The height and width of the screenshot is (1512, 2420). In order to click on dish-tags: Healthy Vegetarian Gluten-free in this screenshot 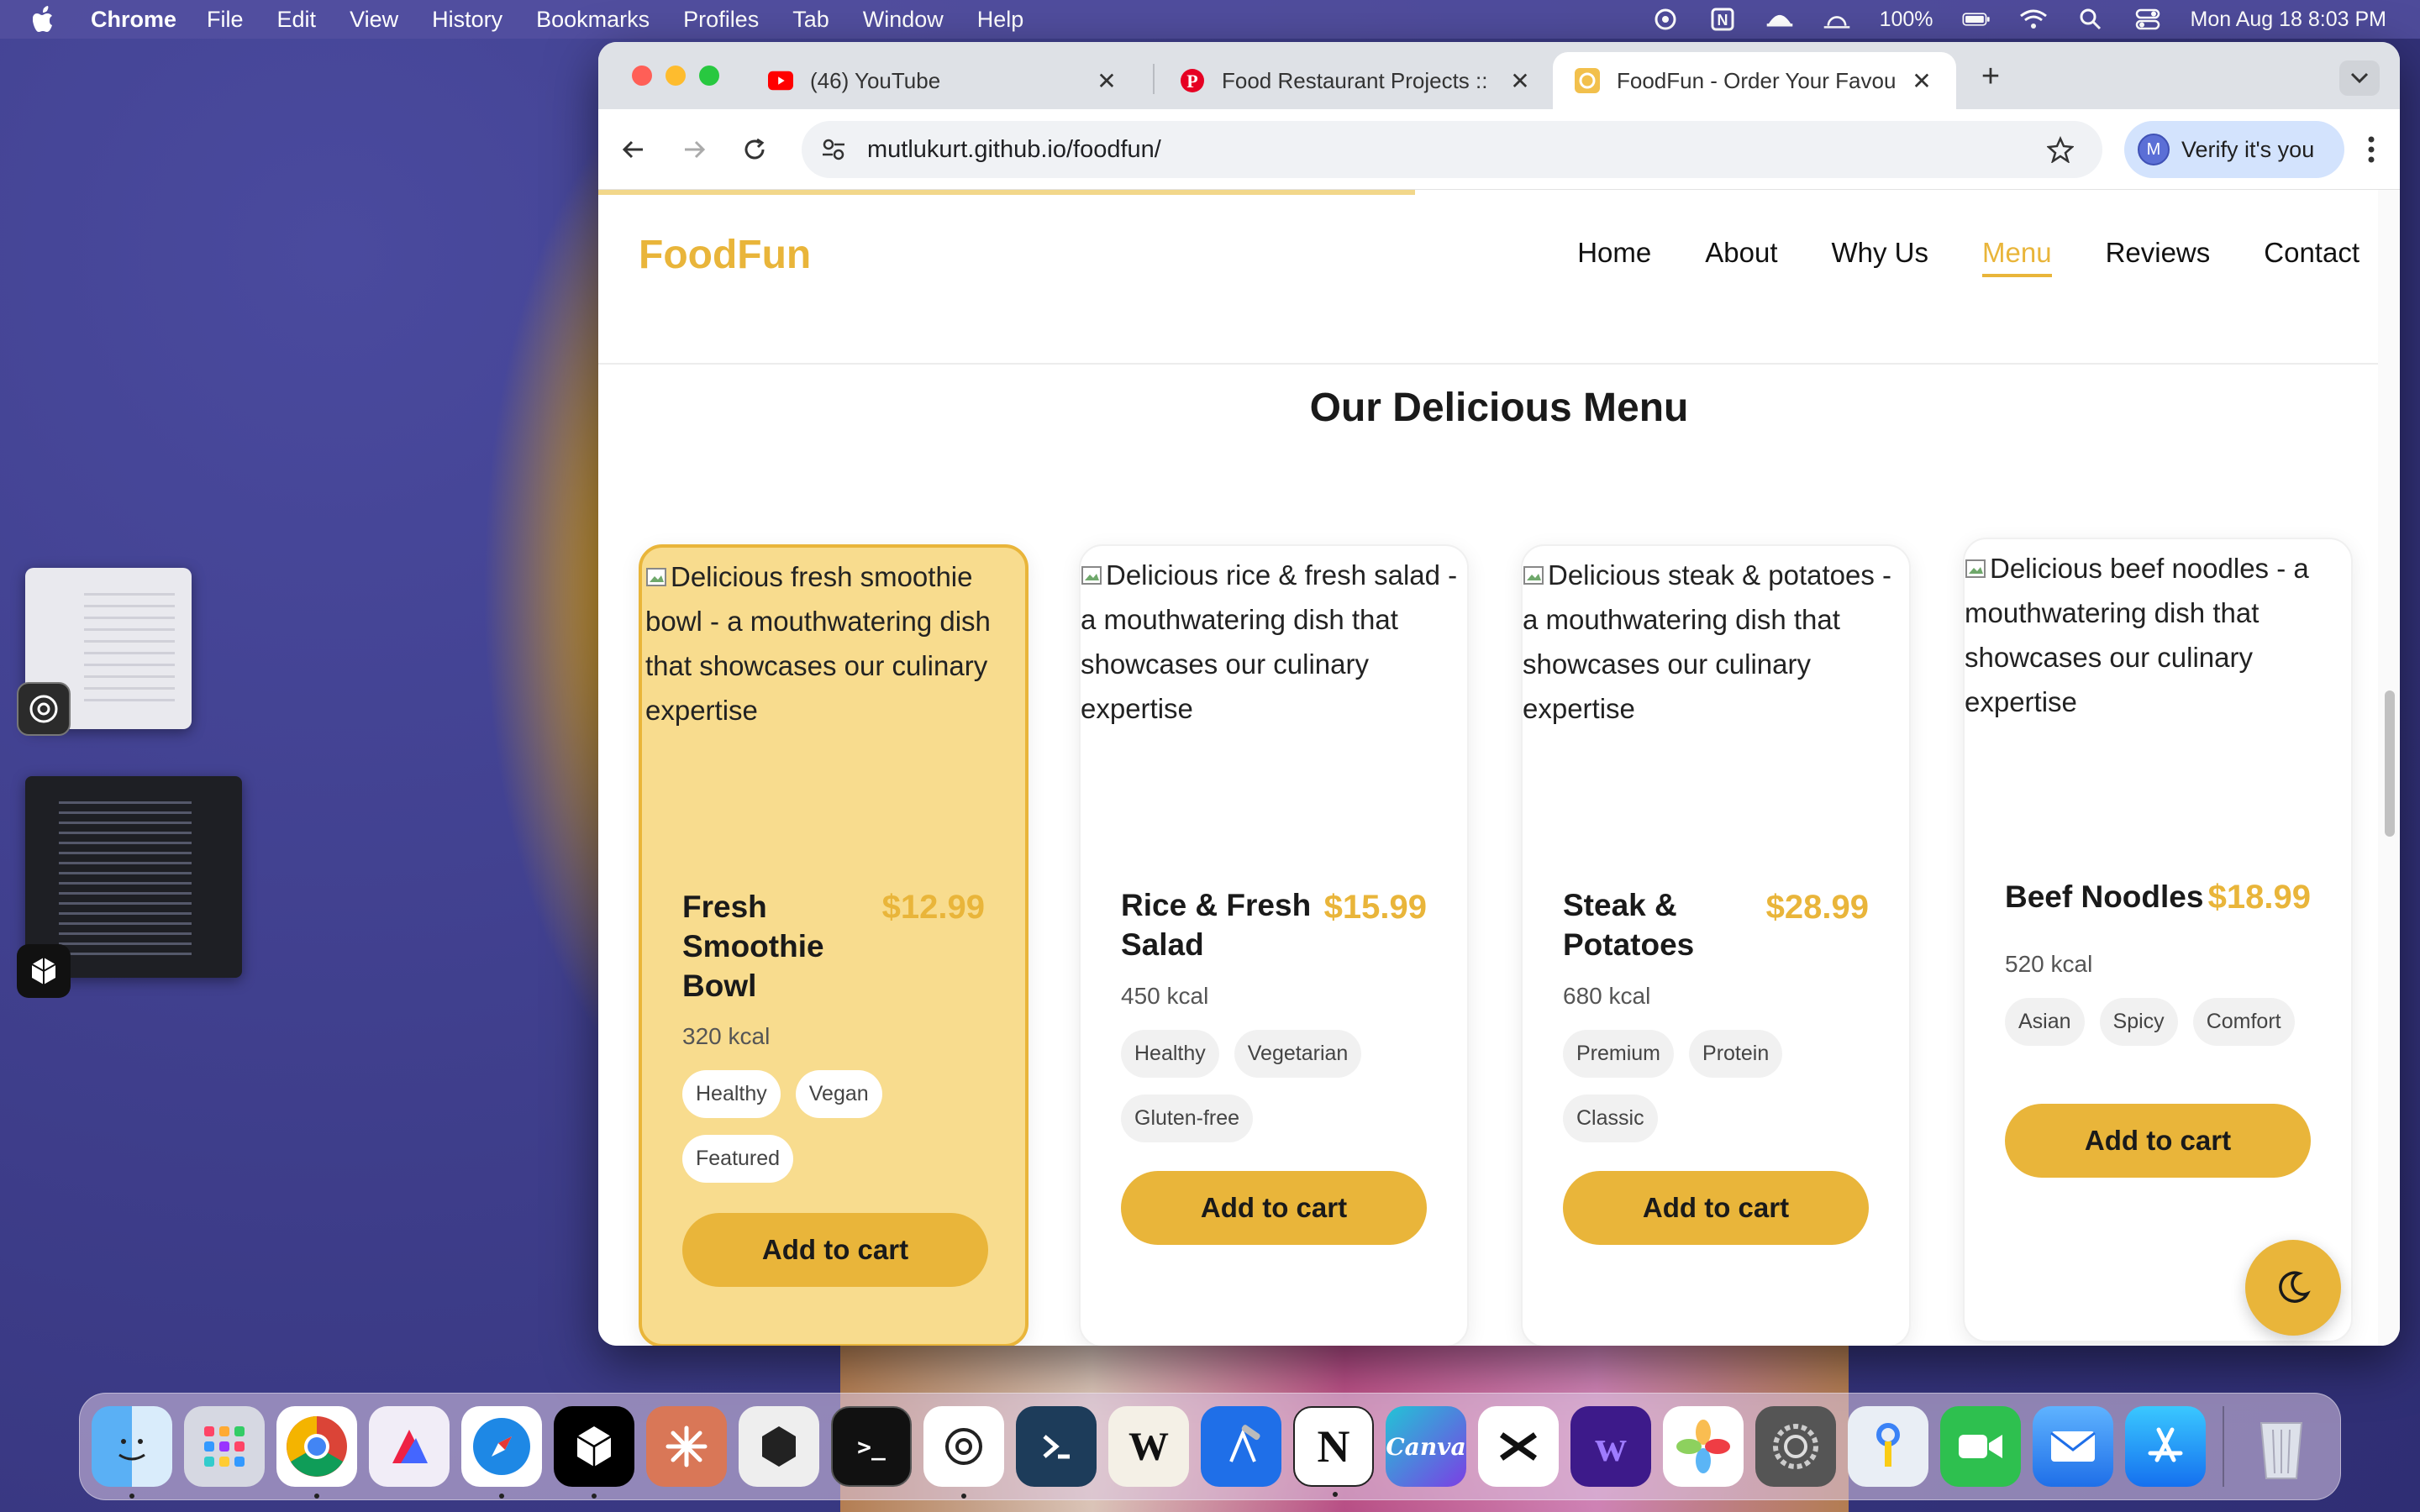, I will do `click(1277, 1086)`.